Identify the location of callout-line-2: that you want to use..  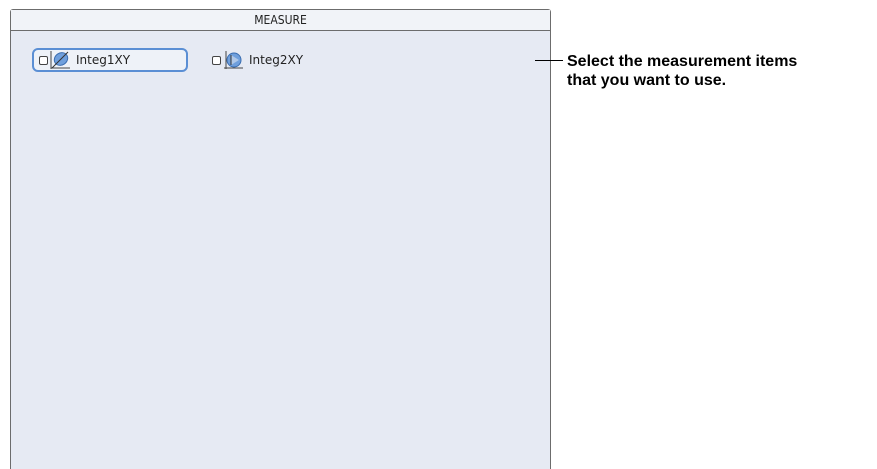
(647, 80).